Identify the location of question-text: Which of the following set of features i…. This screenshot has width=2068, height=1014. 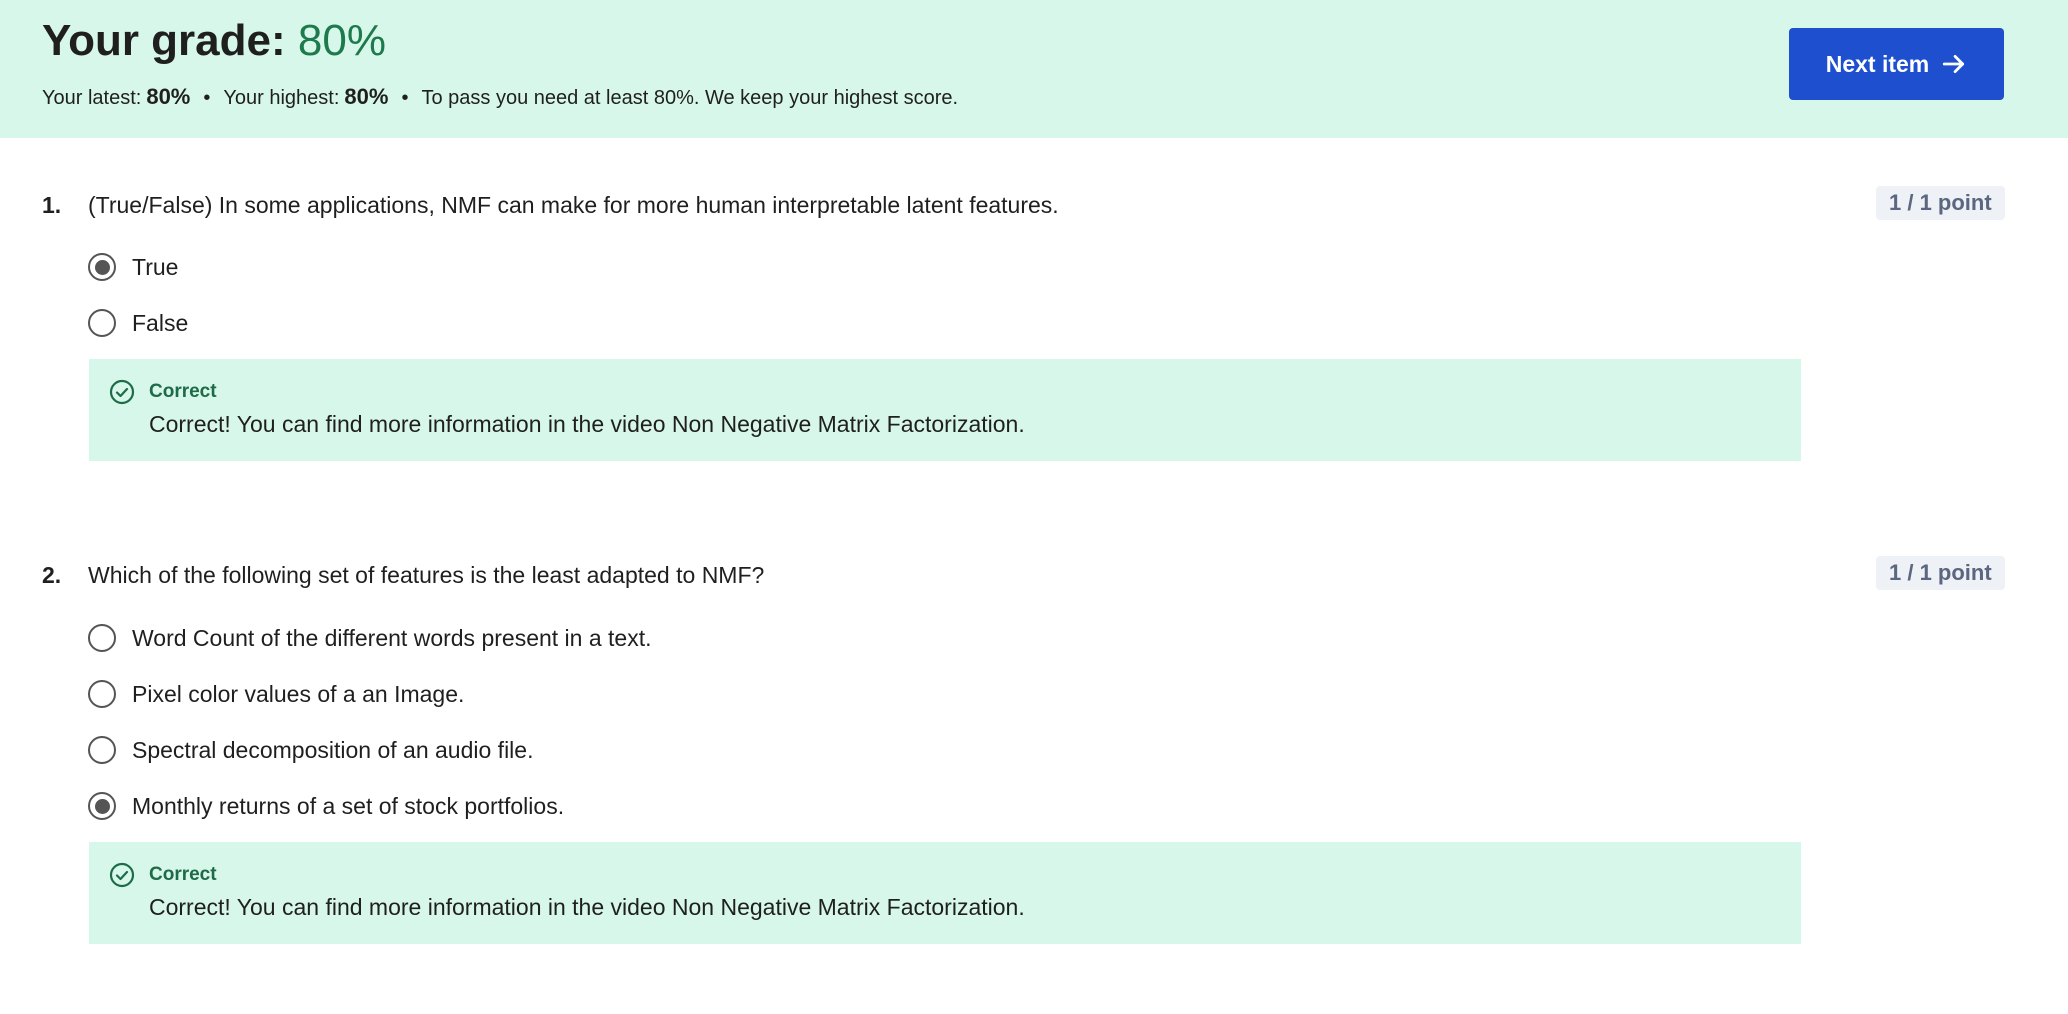
(426, 575).